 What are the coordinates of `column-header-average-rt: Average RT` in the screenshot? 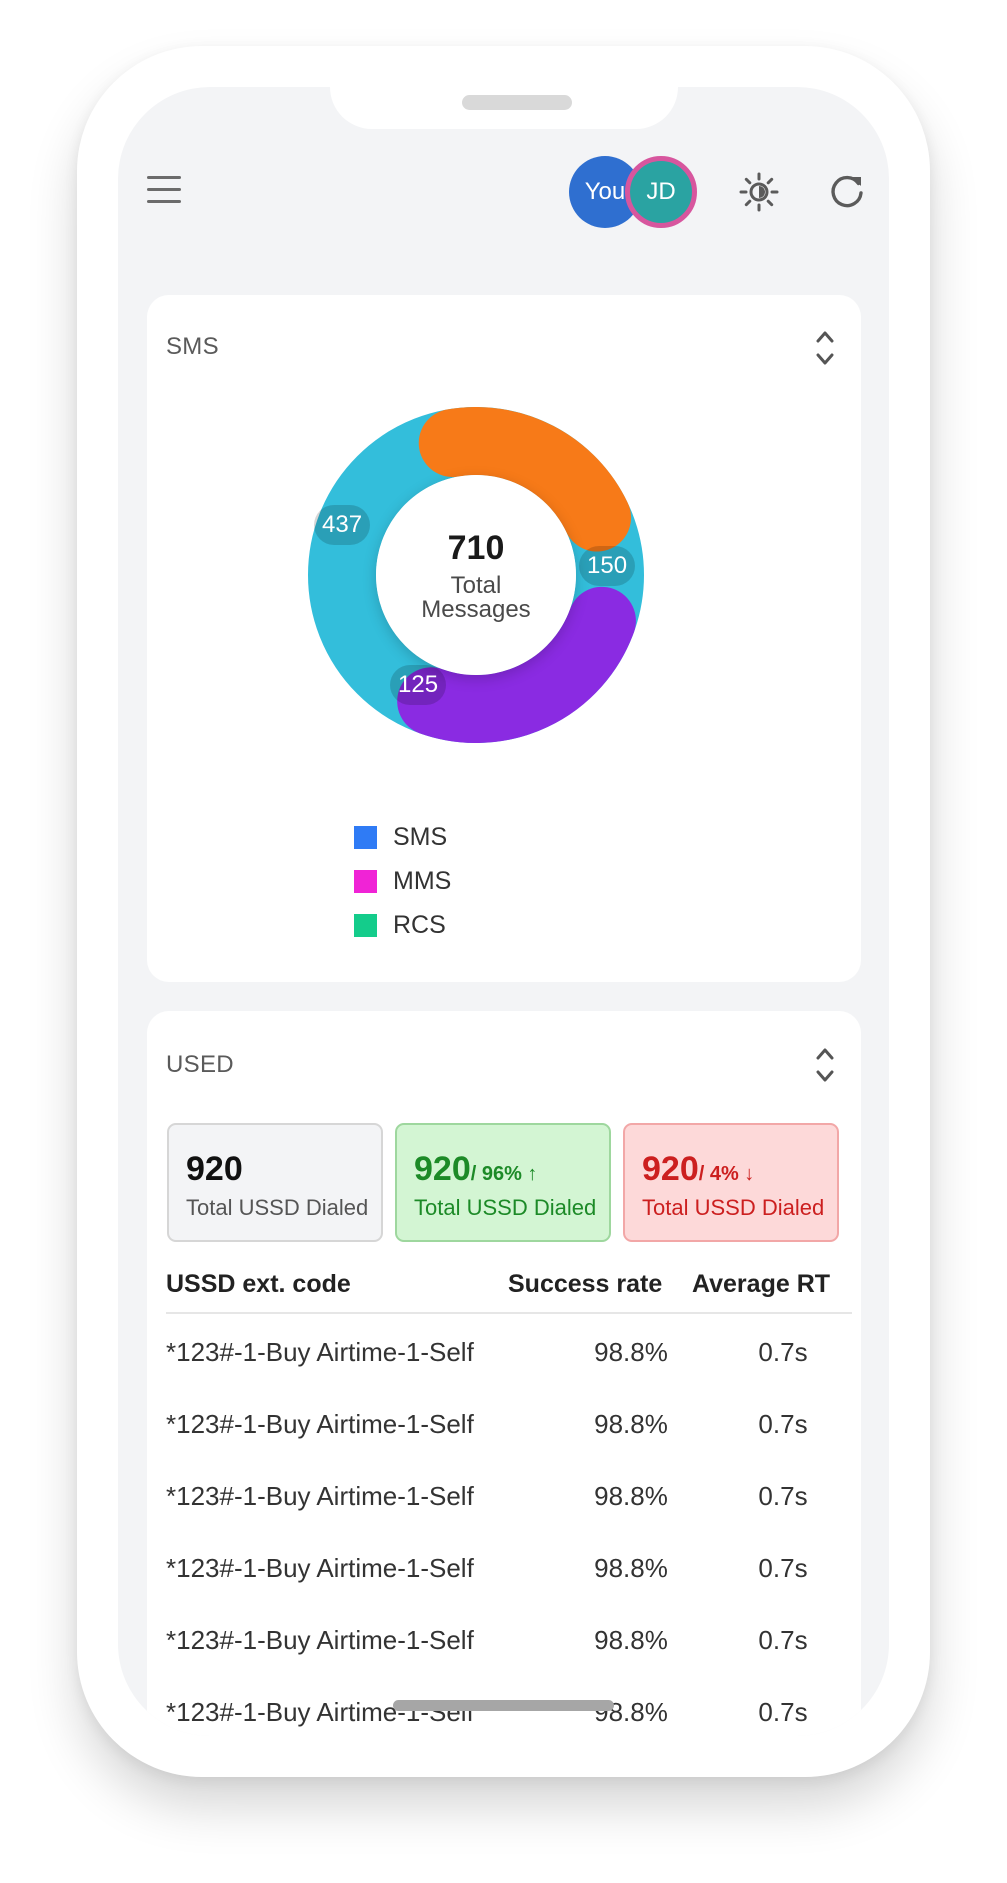 It's located at (761, 1284).